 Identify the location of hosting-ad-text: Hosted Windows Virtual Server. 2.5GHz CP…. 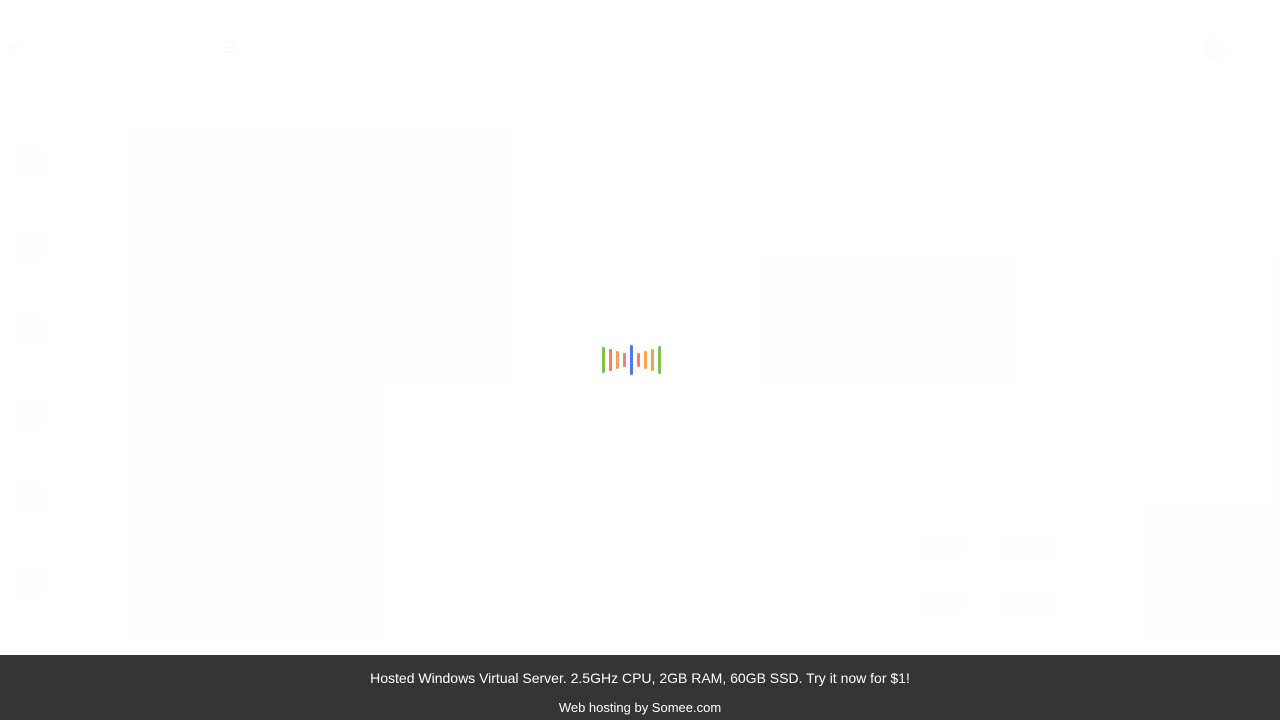
(640, 678).